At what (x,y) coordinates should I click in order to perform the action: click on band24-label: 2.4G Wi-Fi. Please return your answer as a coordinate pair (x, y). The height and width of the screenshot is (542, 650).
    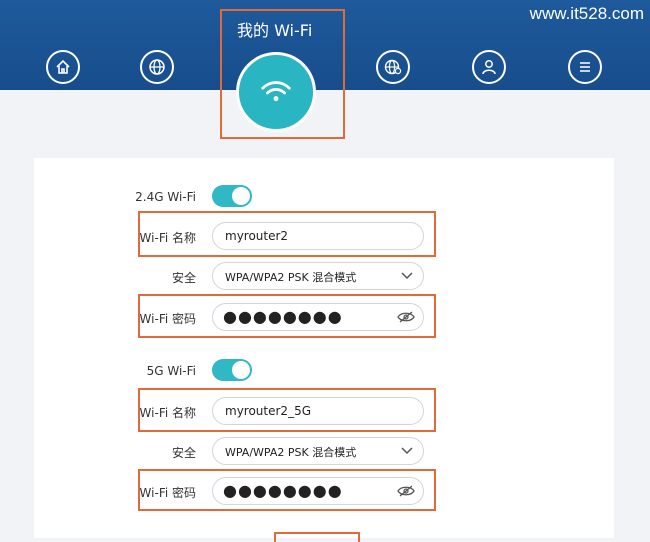
    Looking at the image, I should click on (165, 197).